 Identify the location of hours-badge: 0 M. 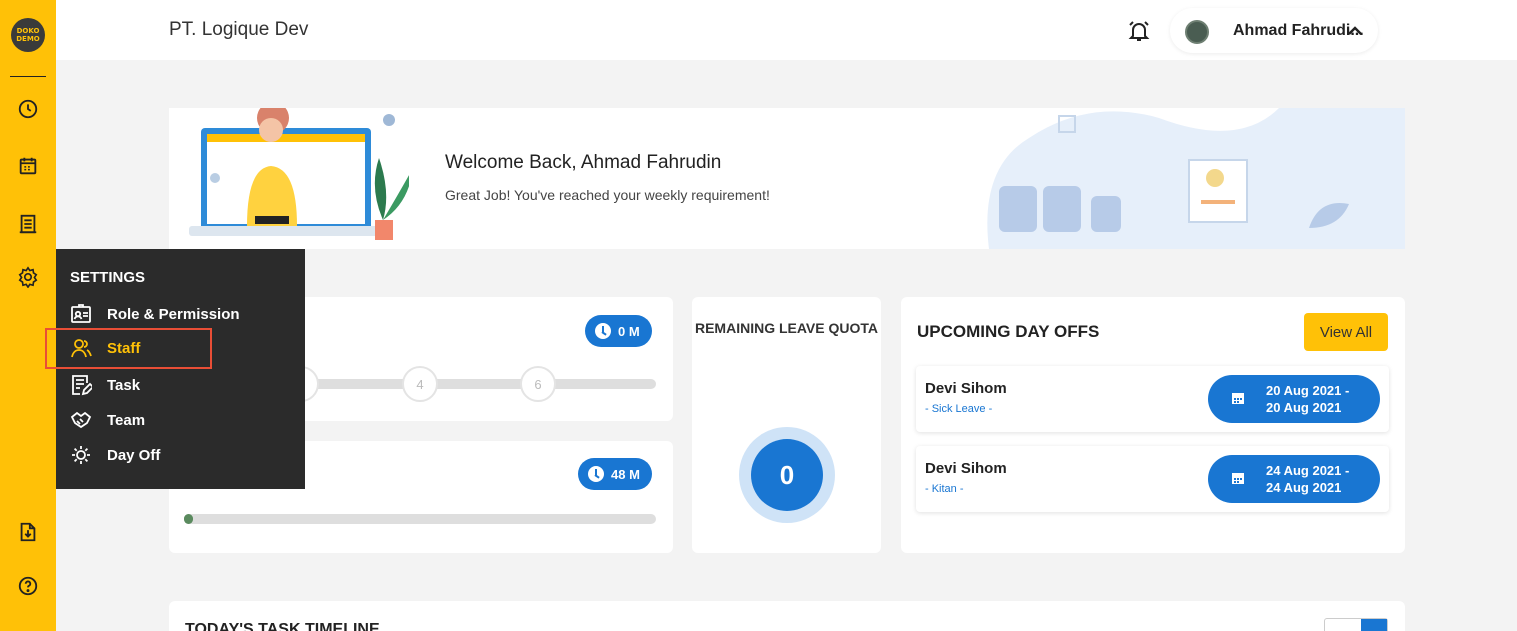
(618, 331).